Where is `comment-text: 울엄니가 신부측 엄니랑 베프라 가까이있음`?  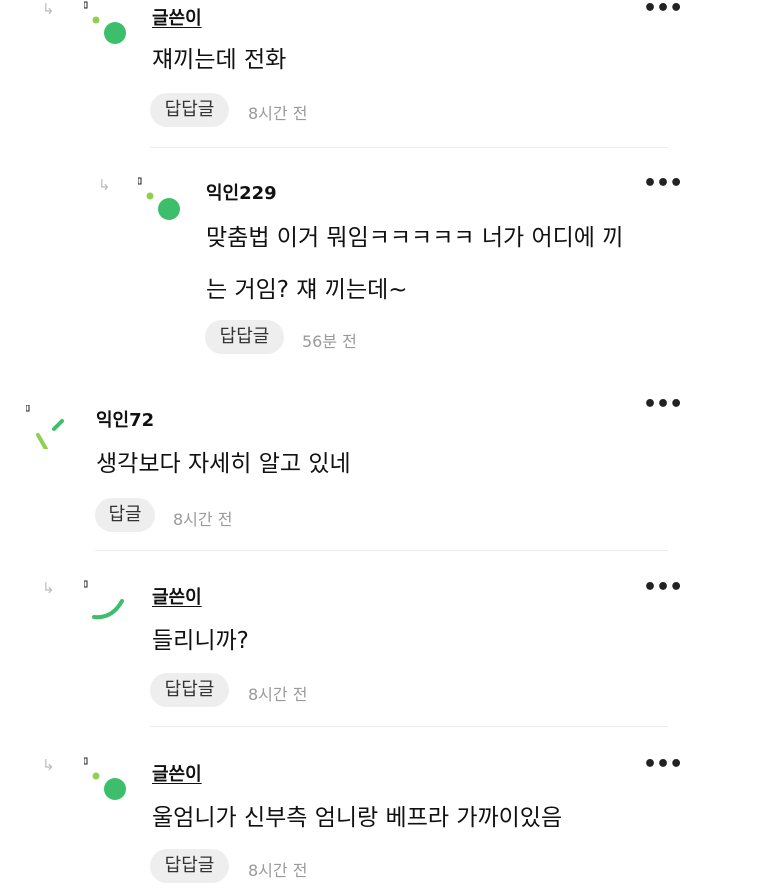
comment-text: 울엄니가 신부측 엄니랑 베프라 가까이있음 is located at coordinates (357, 818).